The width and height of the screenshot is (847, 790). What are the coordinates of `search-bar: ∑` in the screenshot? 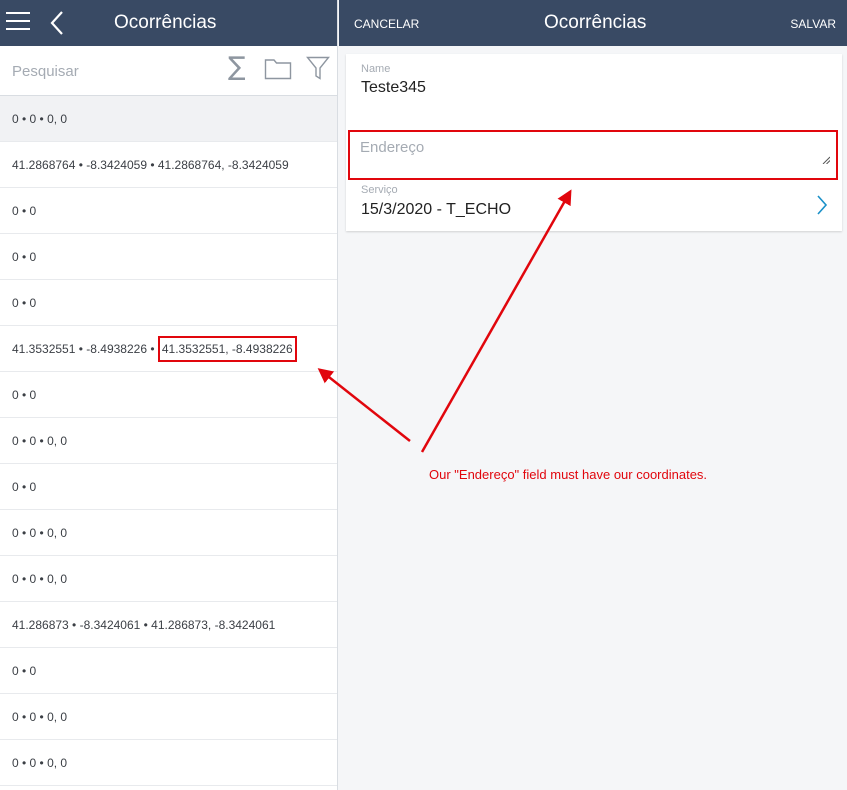 It's located at (168, 71).